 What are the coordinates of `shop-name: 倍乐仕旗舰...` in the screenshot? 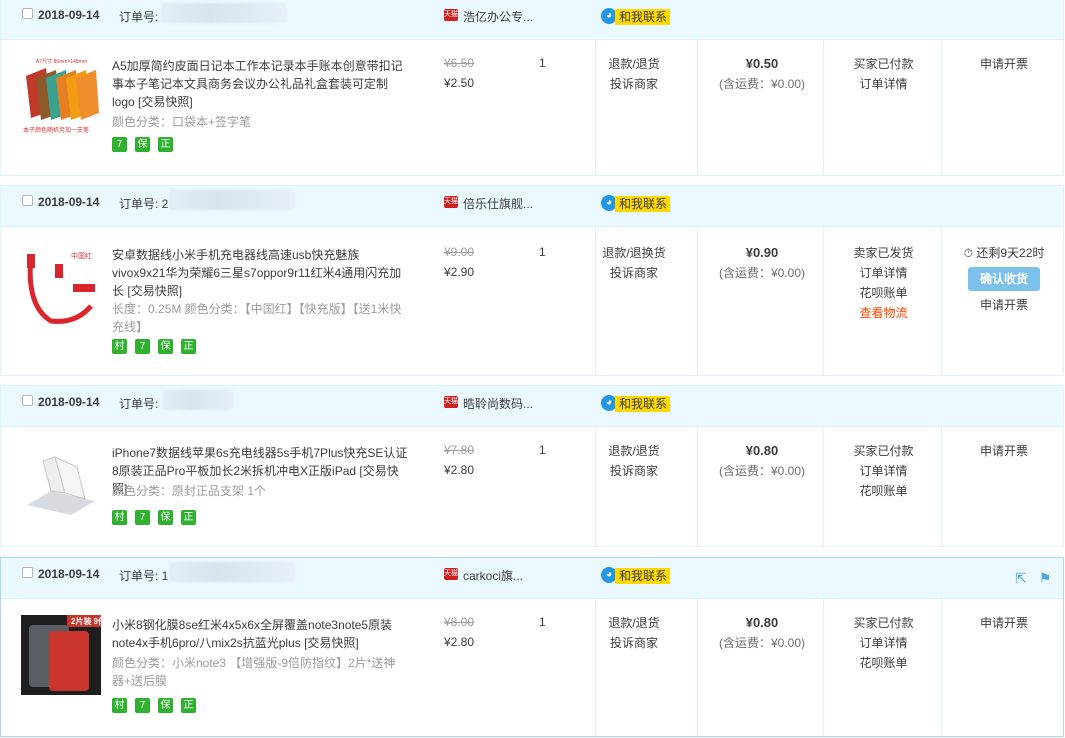 It's located at (498, 203).